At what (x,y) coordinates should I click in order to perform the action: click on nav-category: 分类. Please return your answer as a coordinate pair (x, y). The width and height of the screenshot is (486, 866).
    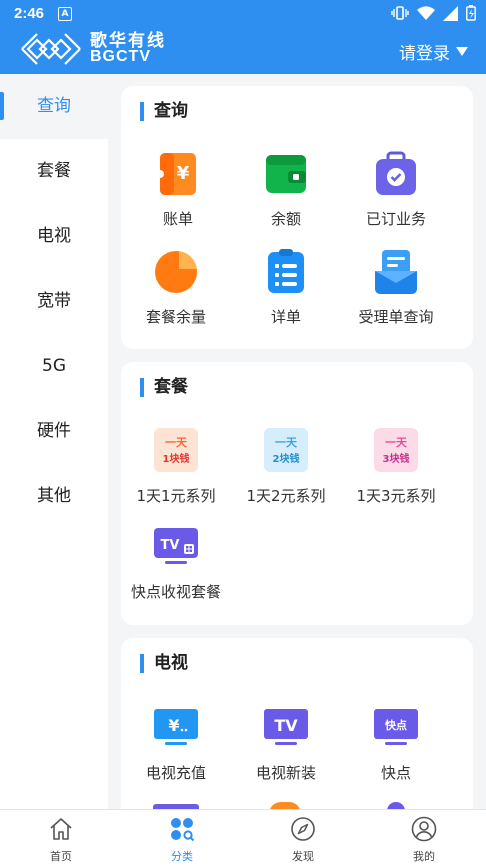
    Looking at the image, I should click on (182, 840).